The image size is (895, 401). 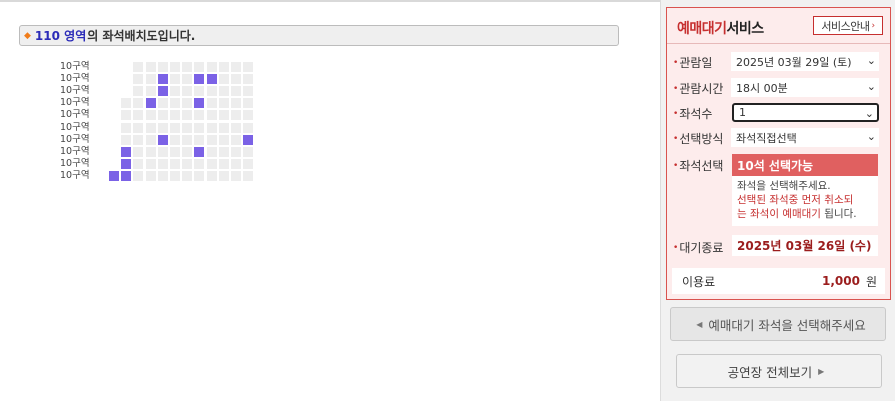 I want to click on fee-label: 이용료, so click(x=699, y=281).